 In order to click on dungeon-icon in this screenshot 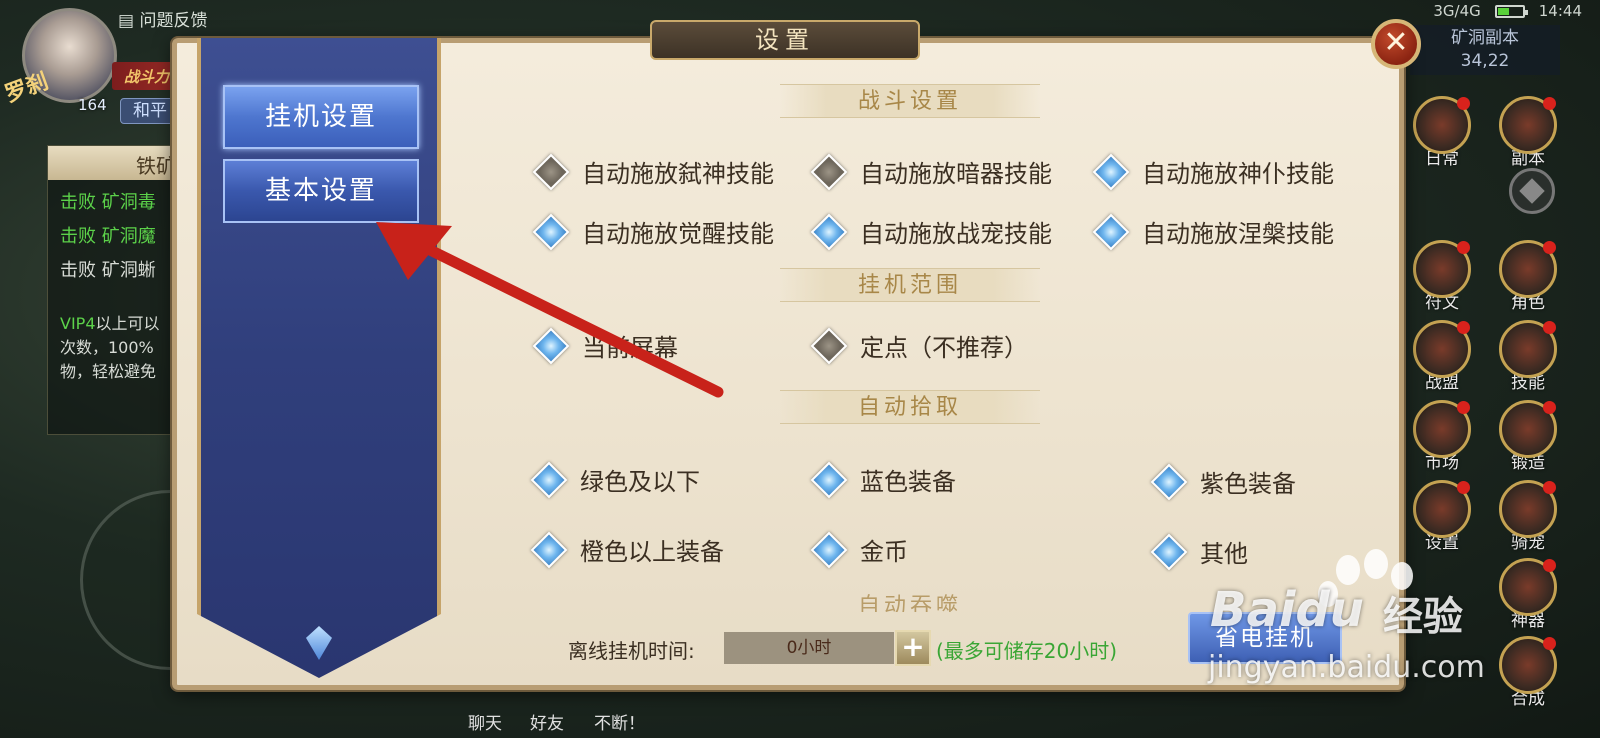, I will do `click(1528, 125)`.